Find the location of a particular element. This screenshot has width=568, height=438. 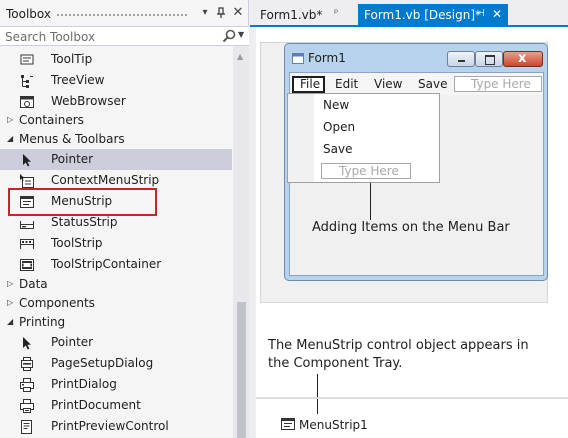

tooltip-icon is located at coordinates (27, 59).